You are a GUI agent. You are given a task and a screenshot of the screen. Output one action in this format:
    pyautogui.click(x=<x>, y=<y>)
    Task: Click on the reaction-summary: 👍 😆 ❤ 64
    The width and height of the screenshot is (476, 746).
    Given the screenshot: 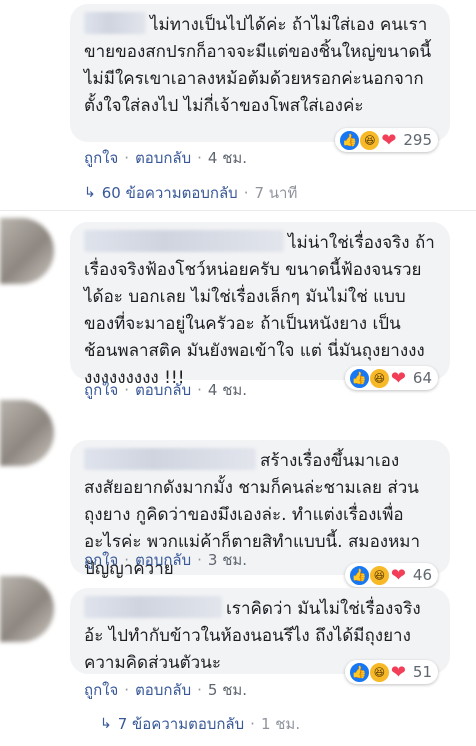 What is the action you would take?
    pyautogui.click(x=391, y=378)
    